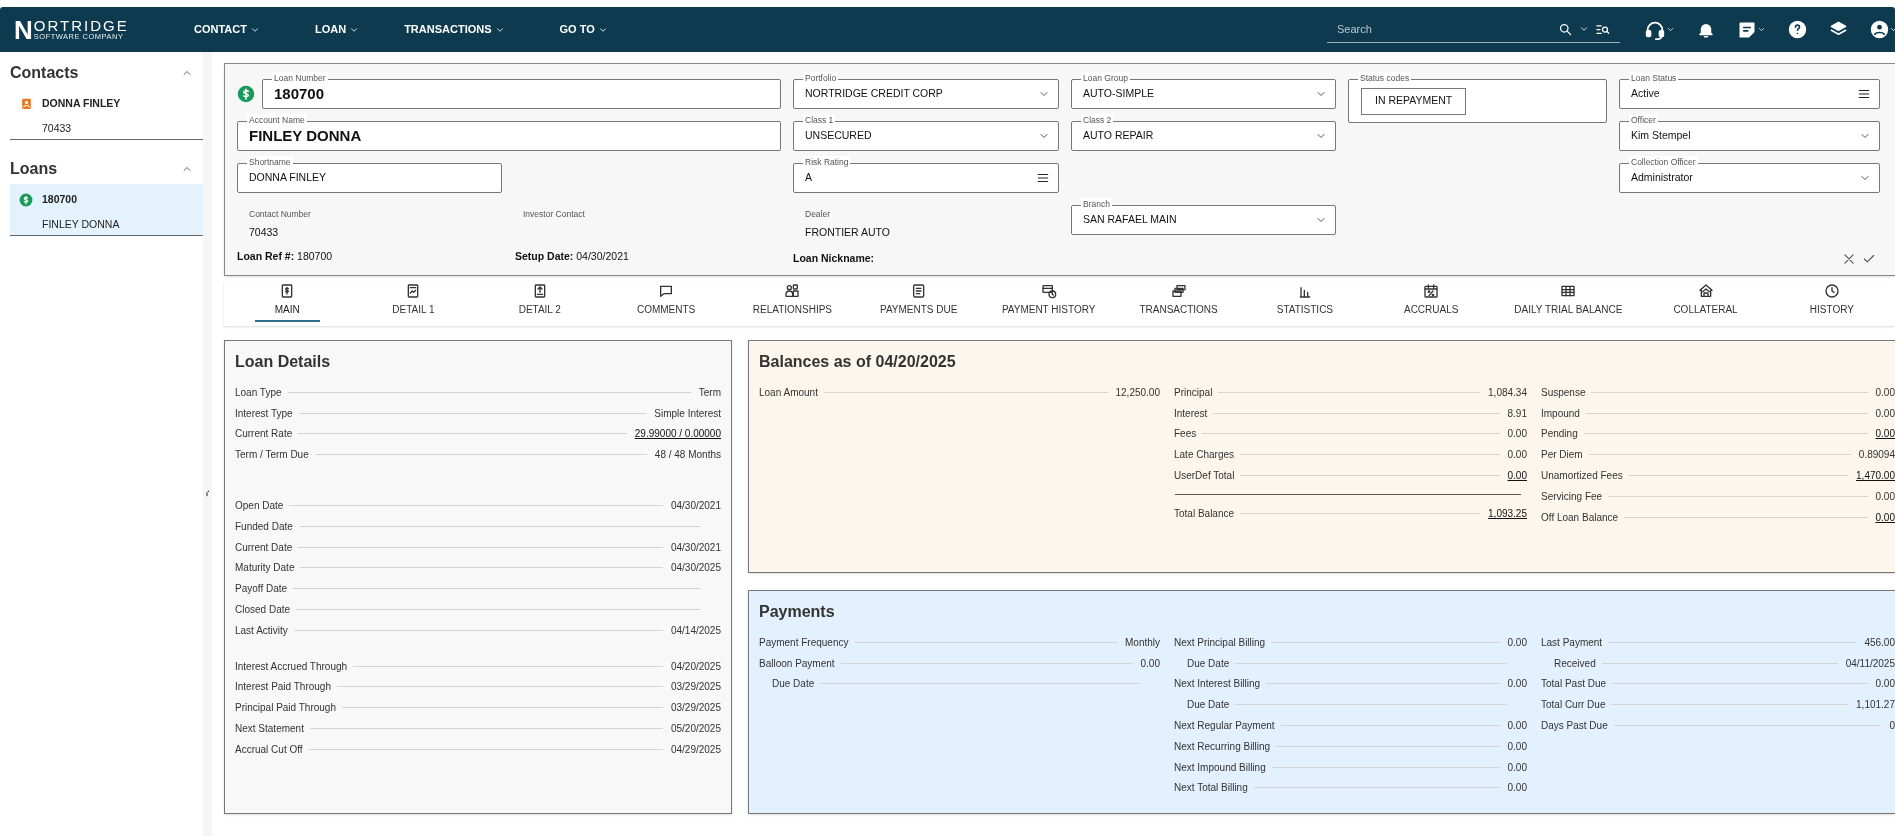 The width and height of the screenshot is (1895, 836). What do you see at coordinates (1563, 392) in the screenshot?
I see `row-label: Suspense` at bounding box center [1563, 392].